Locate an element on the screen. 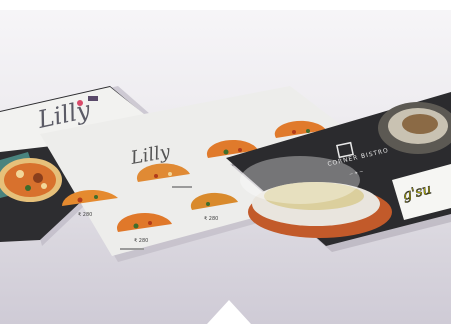  bottom-caret is located at coordinates (229, 312).